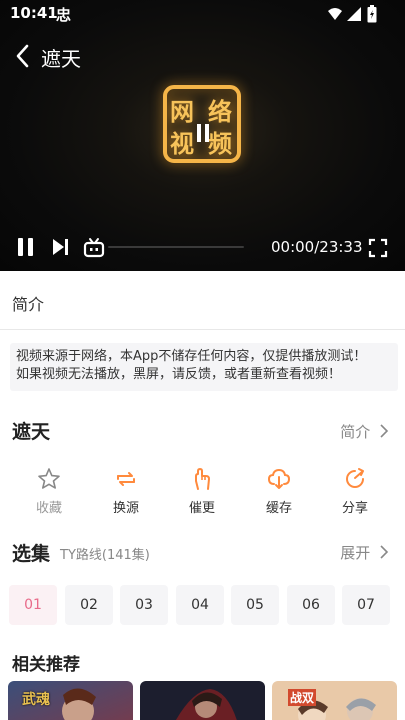  Describe the element at coordinates (126, 479) in the screenshot. I see `swap-icon` at that location.